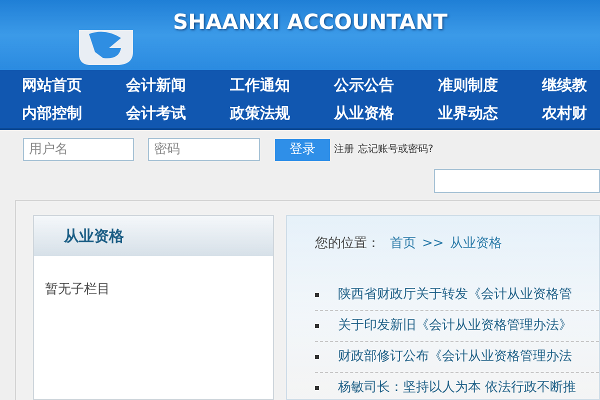  What do you see at coordinates (94, 236) in the screenshot?
I see `sidebar-title: 从业资格` at bounding box center [94, 236].